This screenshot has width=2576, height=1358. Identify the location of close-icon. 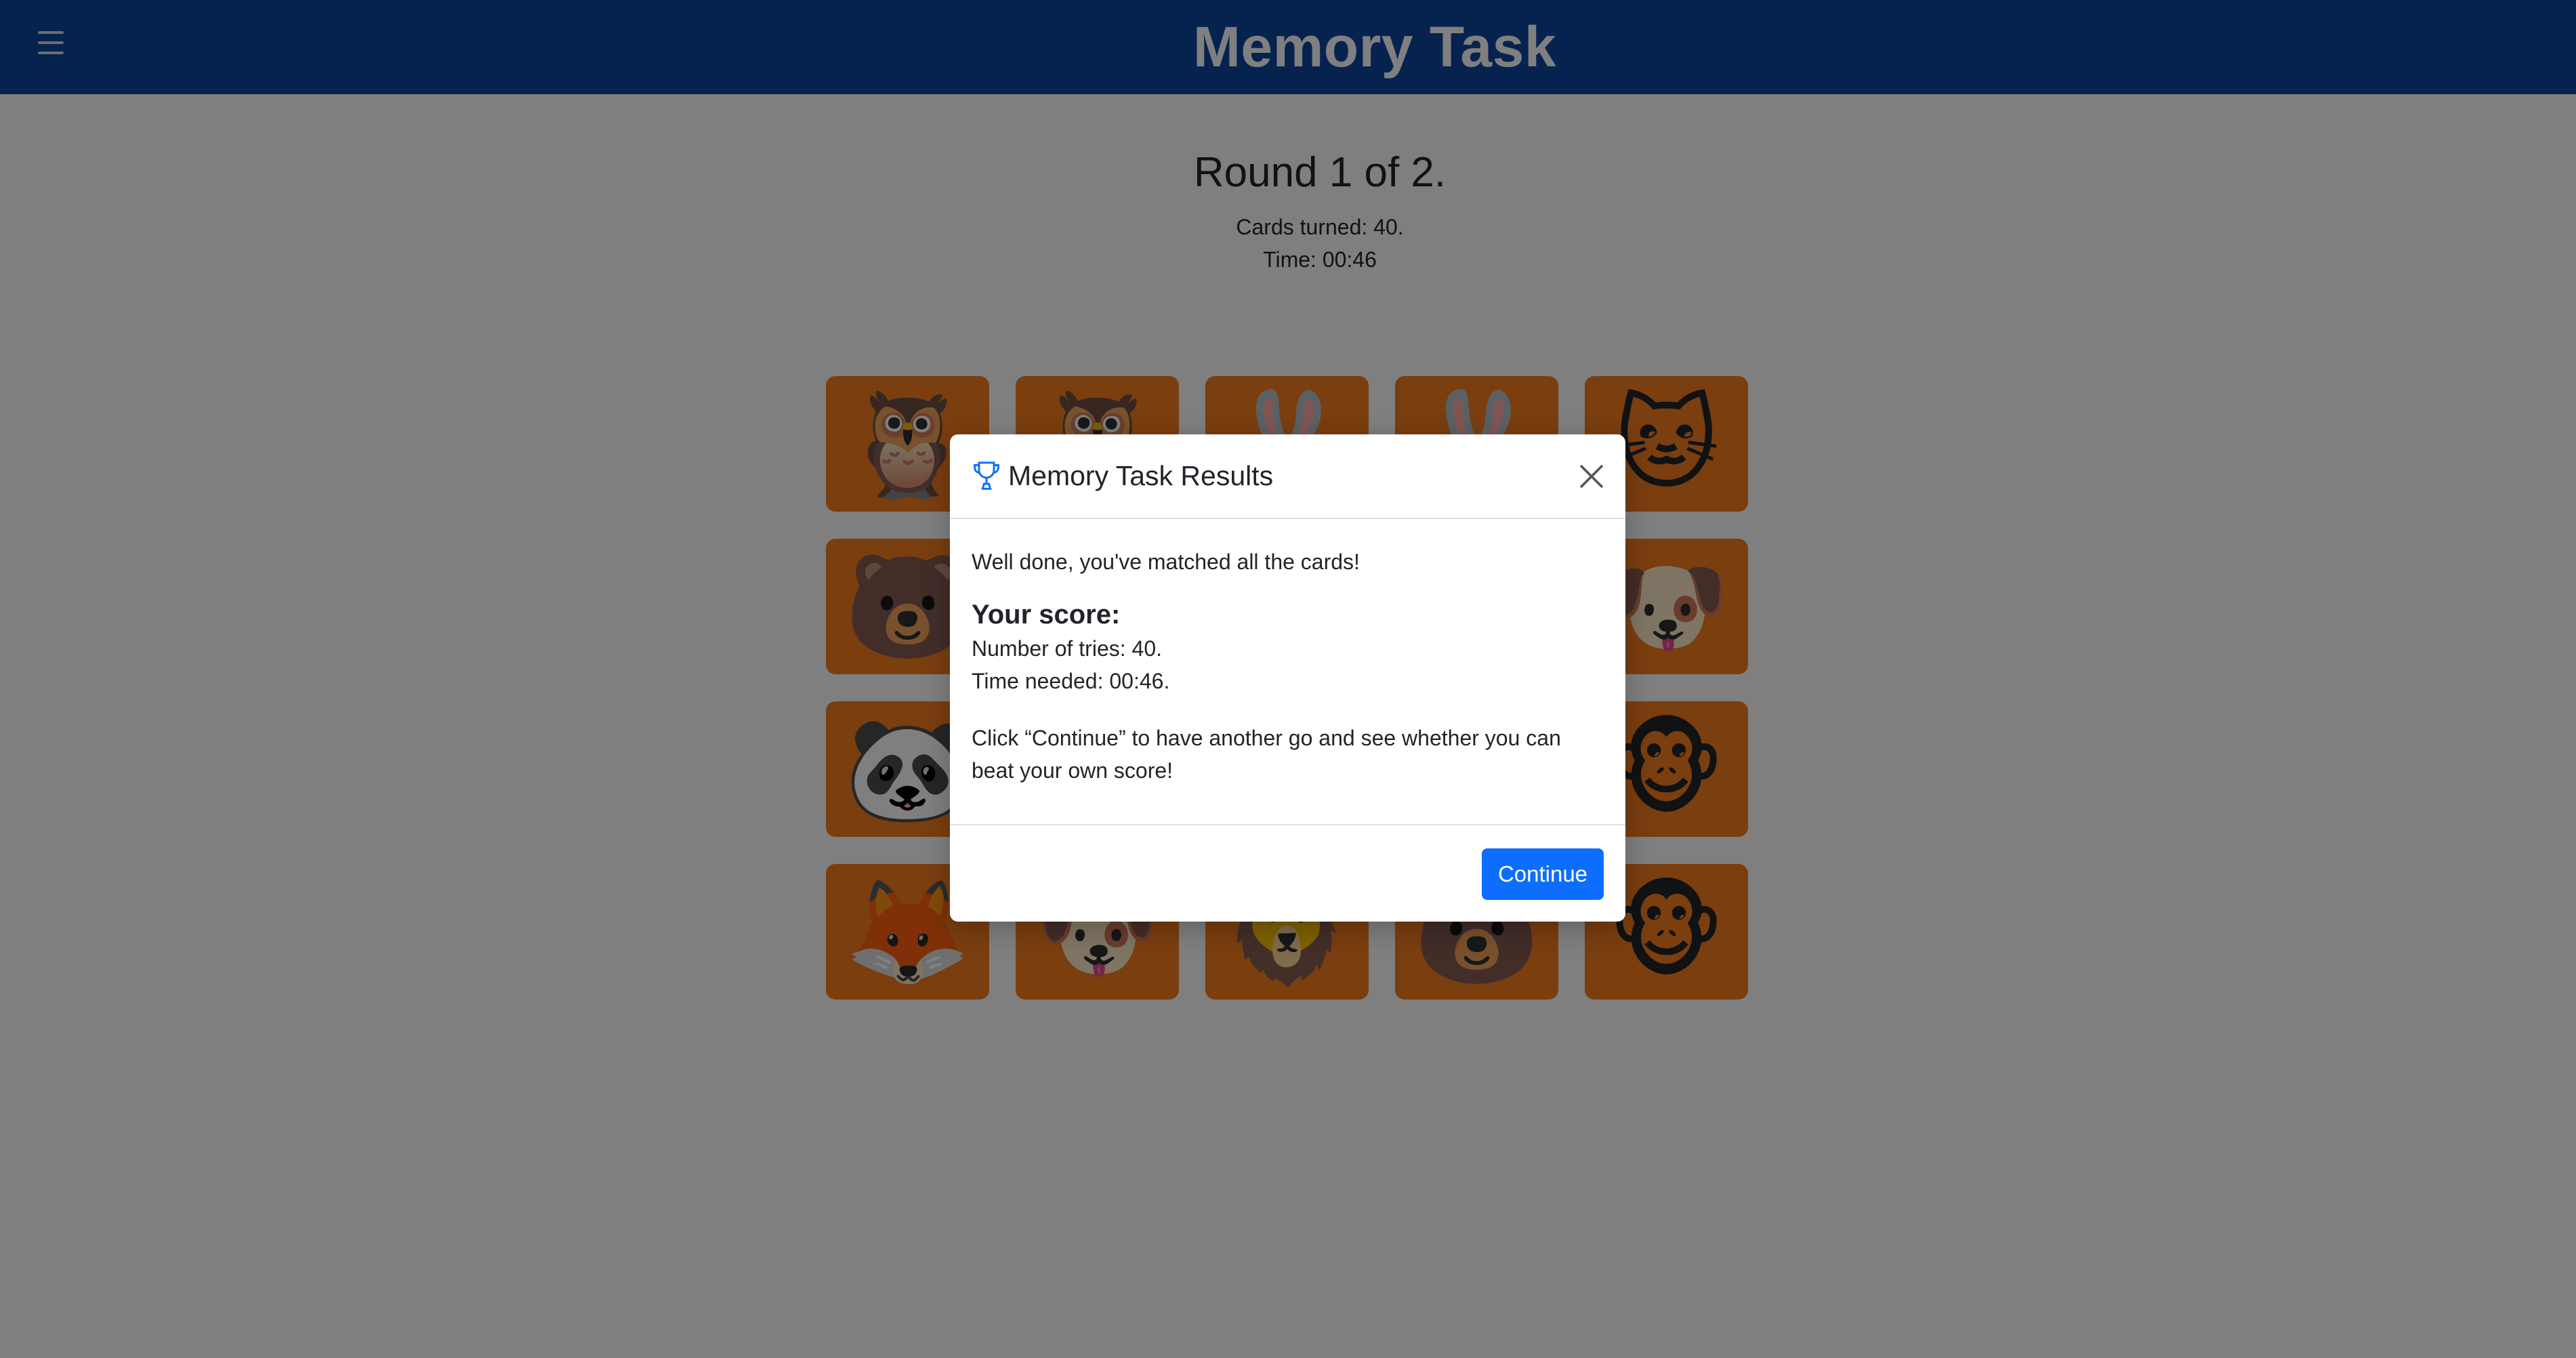
(1591, 477).